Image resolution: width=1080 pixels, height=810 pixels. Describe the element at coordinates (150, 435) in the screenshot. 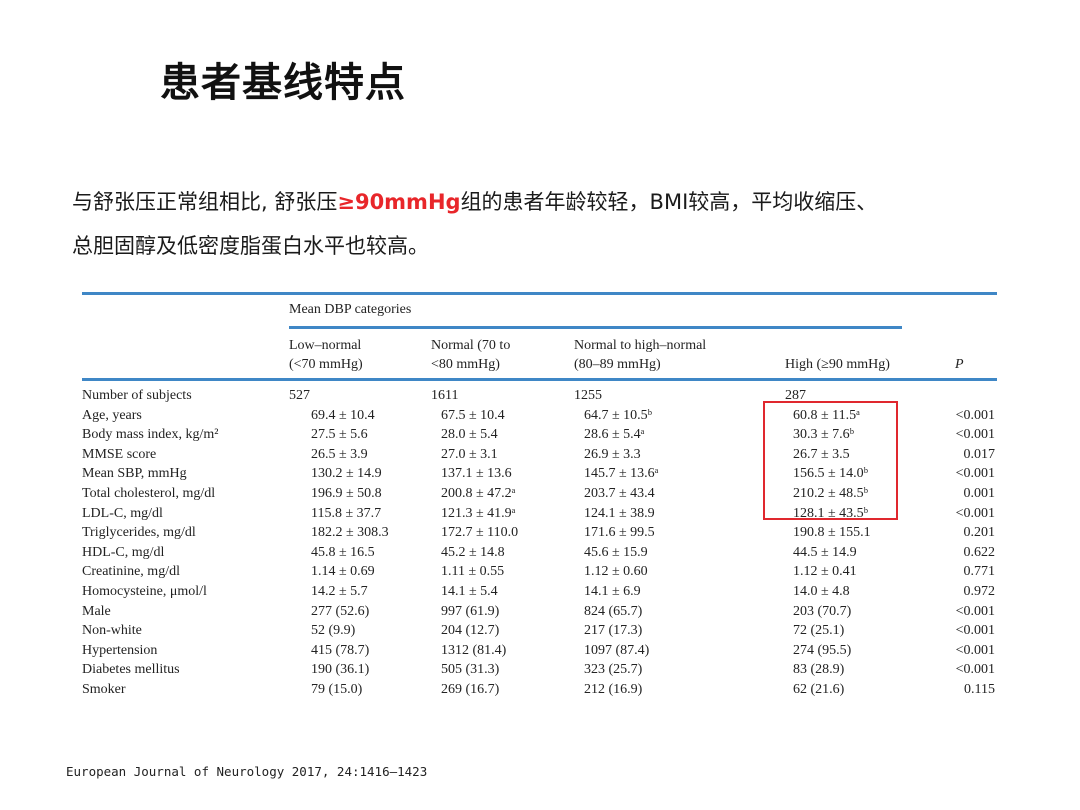

I see `row-label: Body mass index, kg/m²` at that location.